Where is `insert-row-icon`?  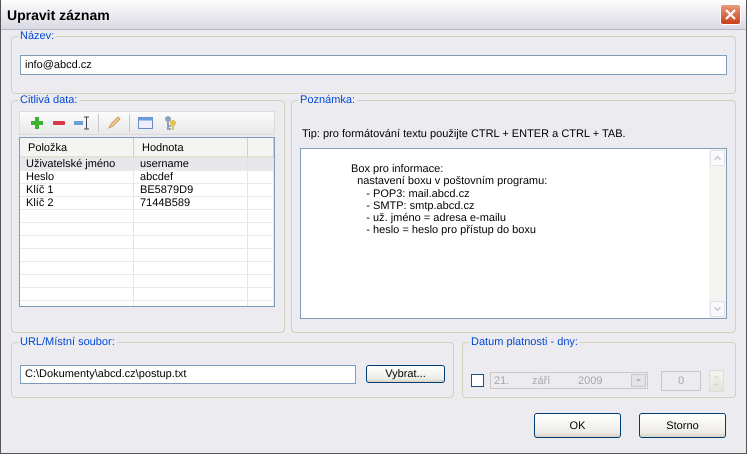
insert-row-icon is located at coordinates (82, 123).